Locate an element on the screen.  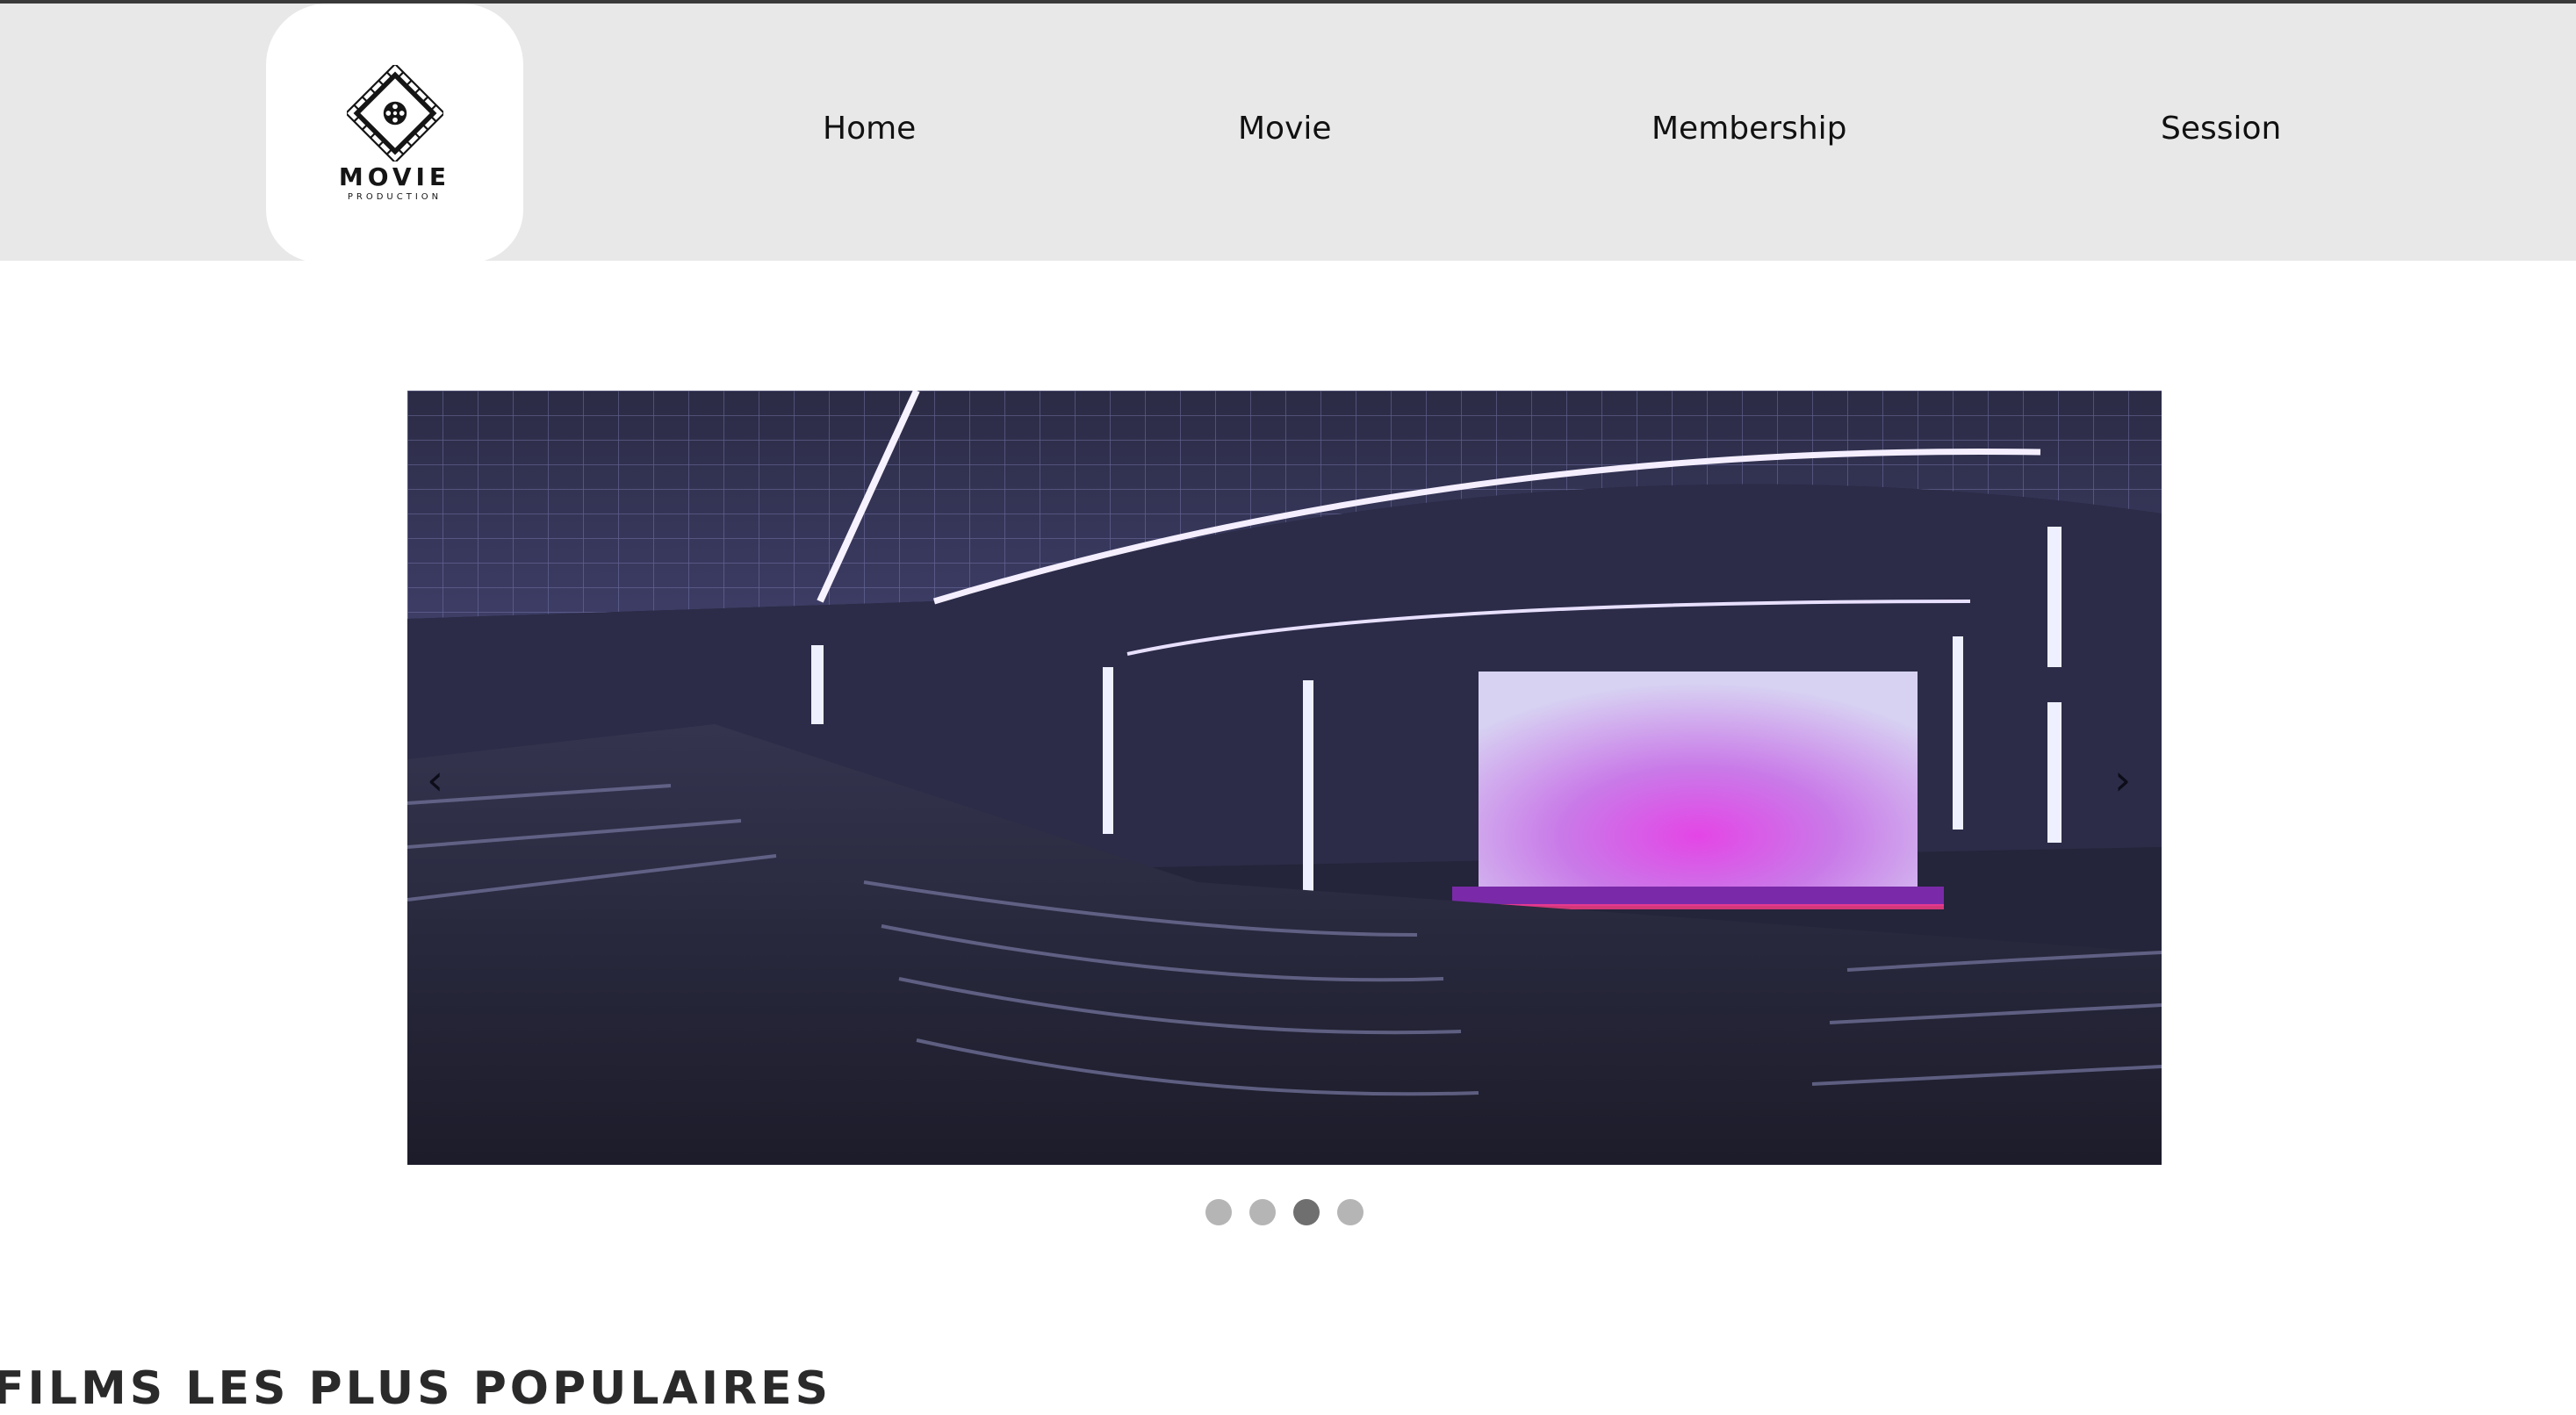
logo-subtitle: PRODUCTION is located at coordinates (395, 197).